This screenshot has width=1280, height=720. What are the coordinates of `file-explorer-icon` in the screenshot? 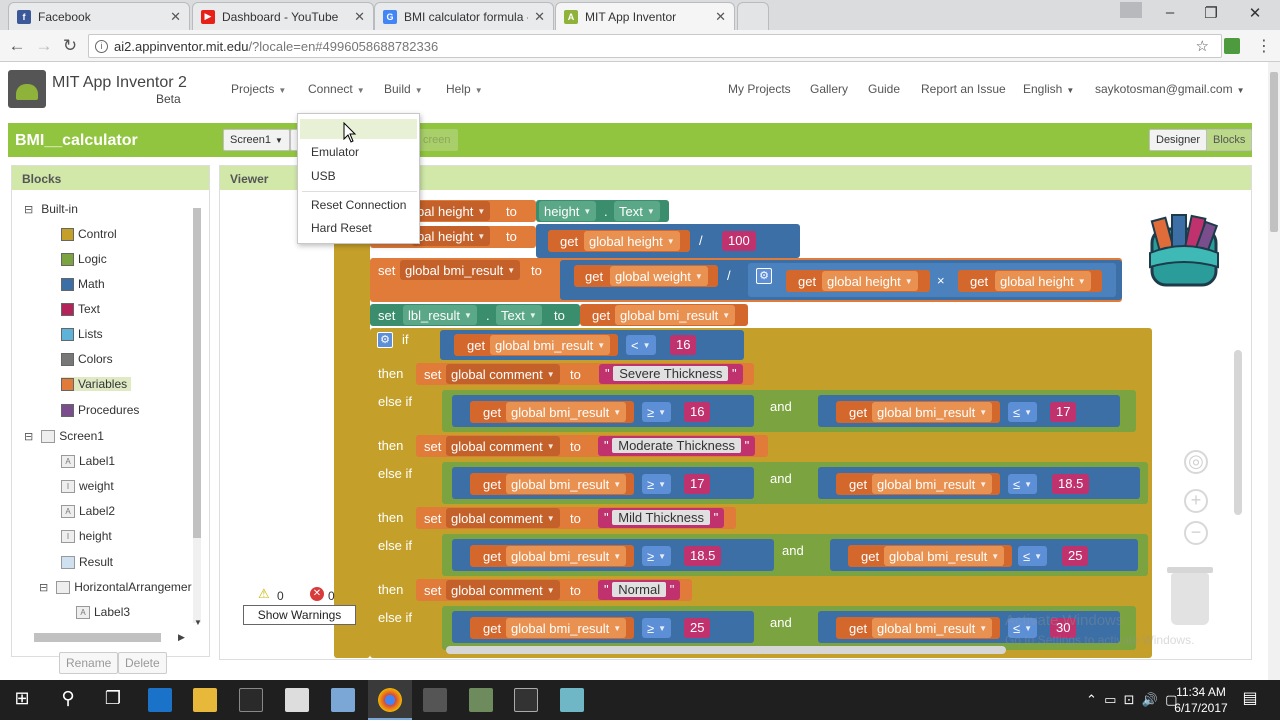 It's located at (205, 700).